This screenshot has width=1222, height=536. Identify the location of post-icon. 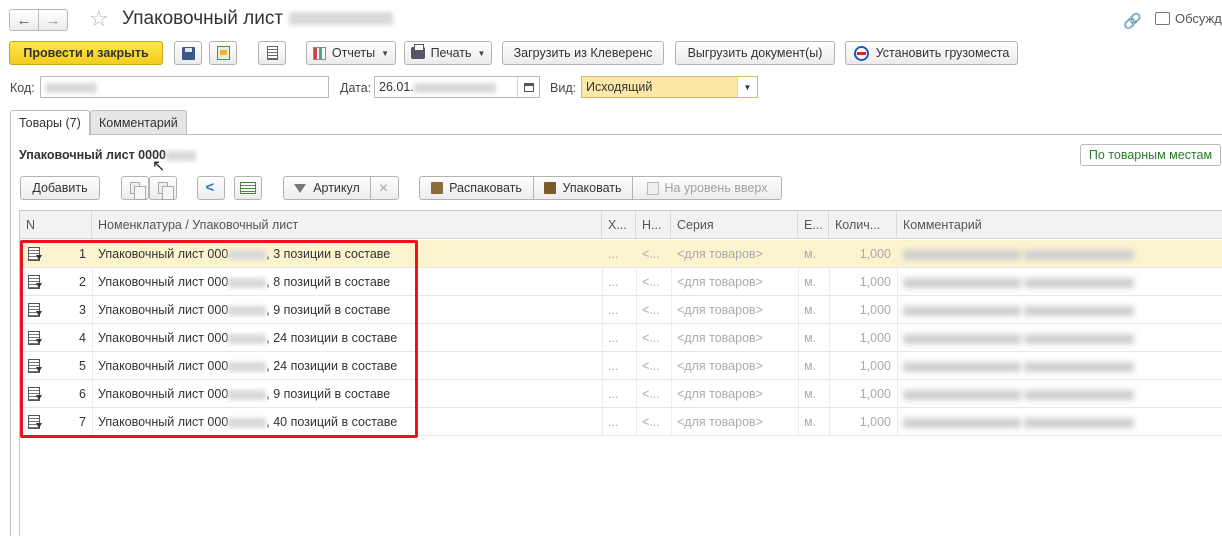
(223, 53).